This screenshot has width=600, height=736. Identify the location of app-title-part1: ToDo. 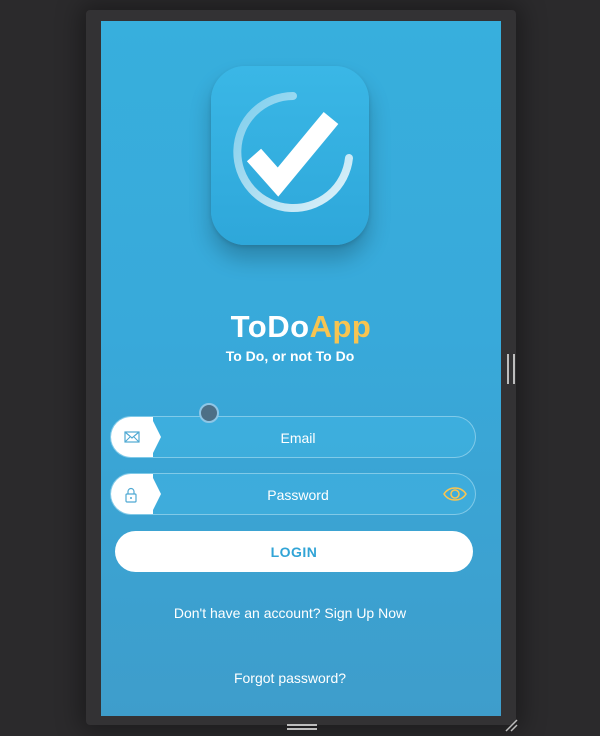
(270, 326).